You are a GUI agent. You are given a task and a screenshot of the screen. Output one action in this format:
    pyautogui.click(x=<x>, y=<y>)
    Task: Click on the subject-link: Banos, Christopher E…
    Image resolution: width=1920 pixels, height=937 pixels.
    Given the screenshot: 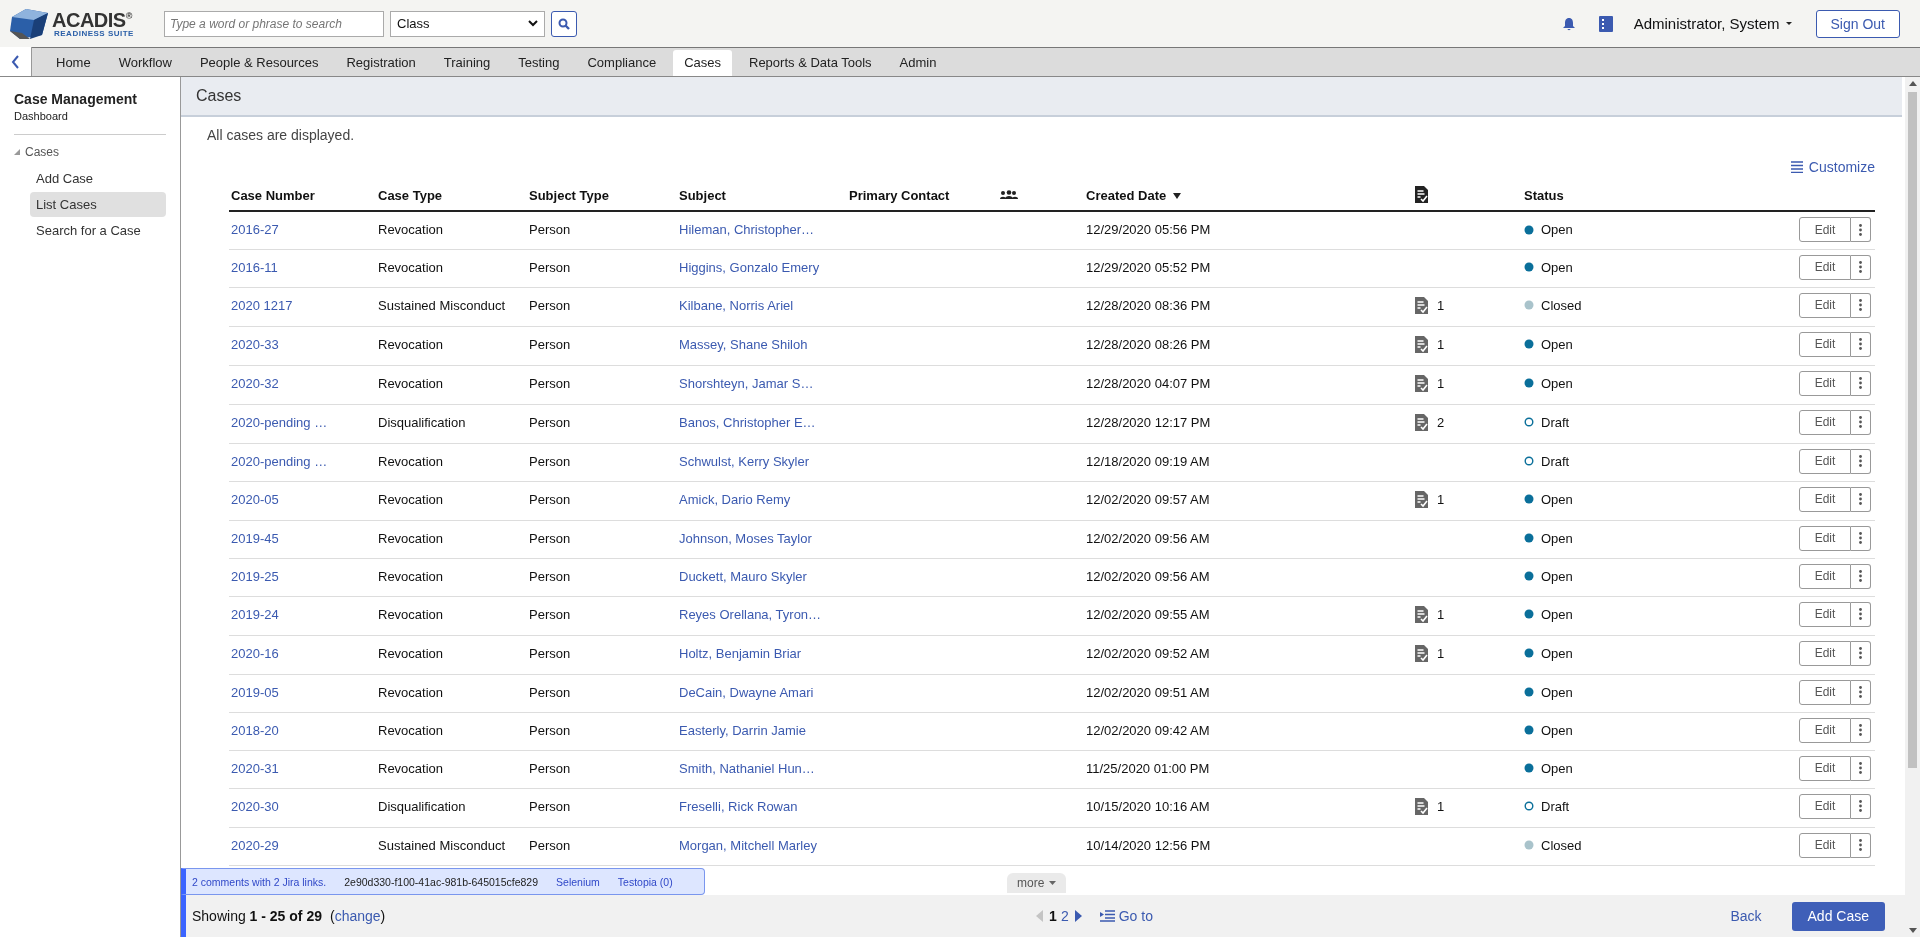 What is the action you would take?
    pyautogui.click(x=747, y=422)
    